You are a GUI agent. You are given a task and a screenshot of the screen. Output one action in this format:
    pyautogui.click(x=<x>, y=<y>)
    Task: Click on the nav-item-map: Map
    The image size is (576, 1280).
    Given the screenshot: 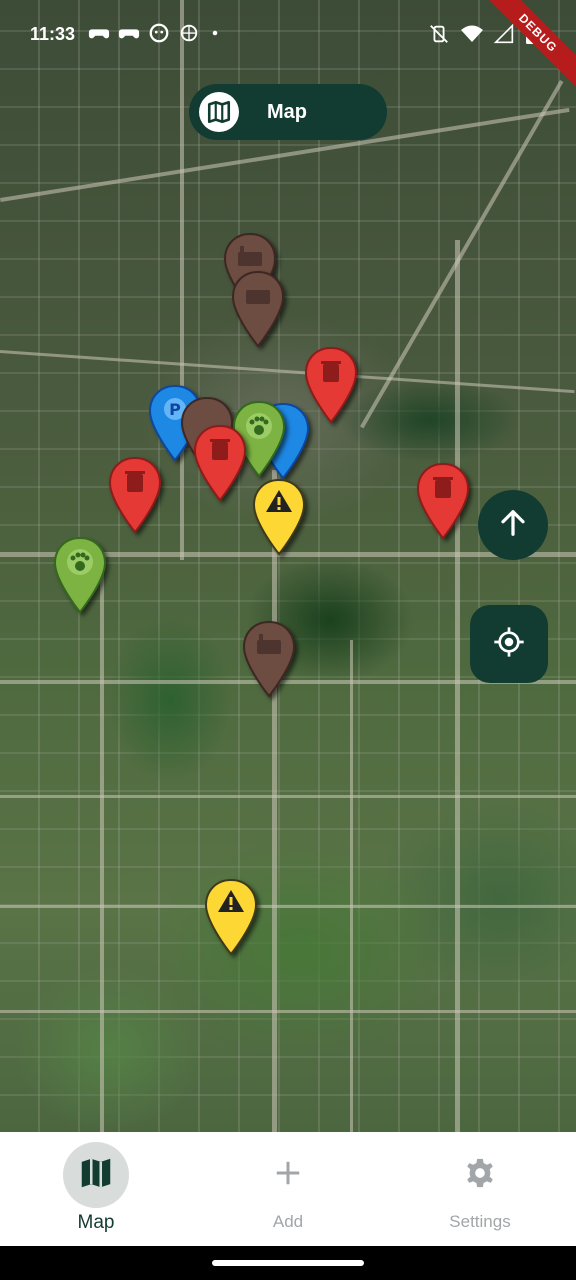 What is the action you would take?
    pyautogui.click(x=96, y=1189)
    